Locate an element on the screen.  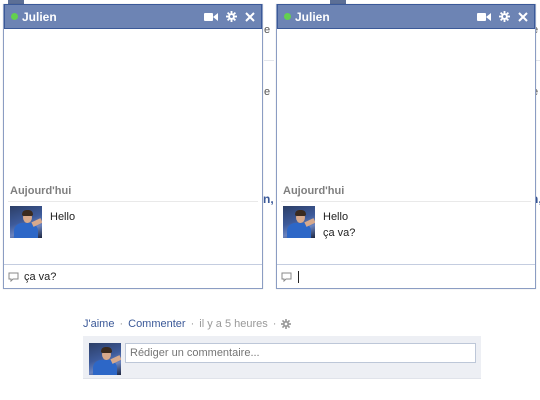
like-link: J'aime is located at coordinates (98, 324).